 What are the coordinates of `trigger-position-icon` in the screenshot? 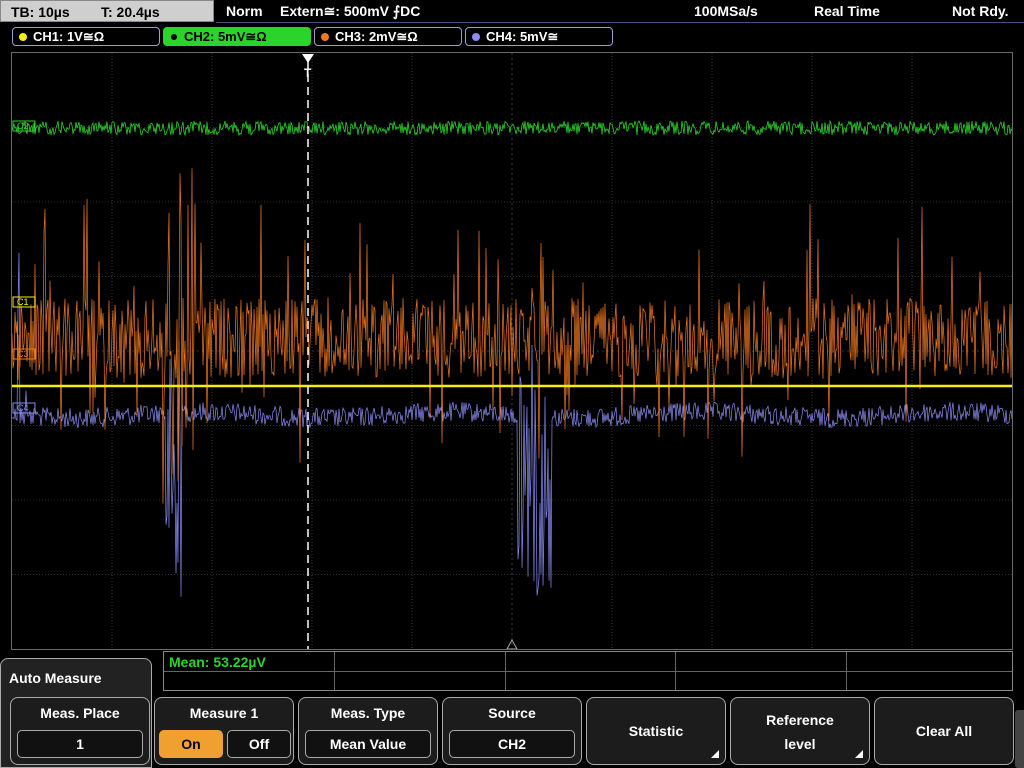 It's located at (308, 58).